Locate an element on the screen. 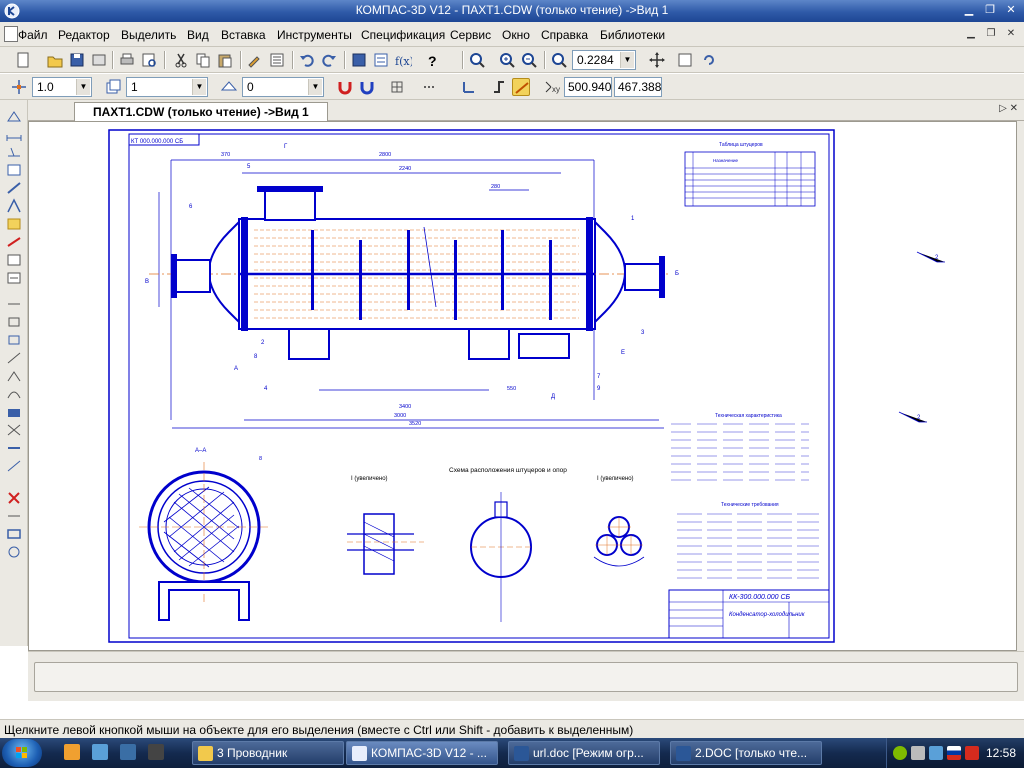 The image size is (1024, 768). line-scale-combo: 1.0 ▼ is located at coordinates (62, 87).